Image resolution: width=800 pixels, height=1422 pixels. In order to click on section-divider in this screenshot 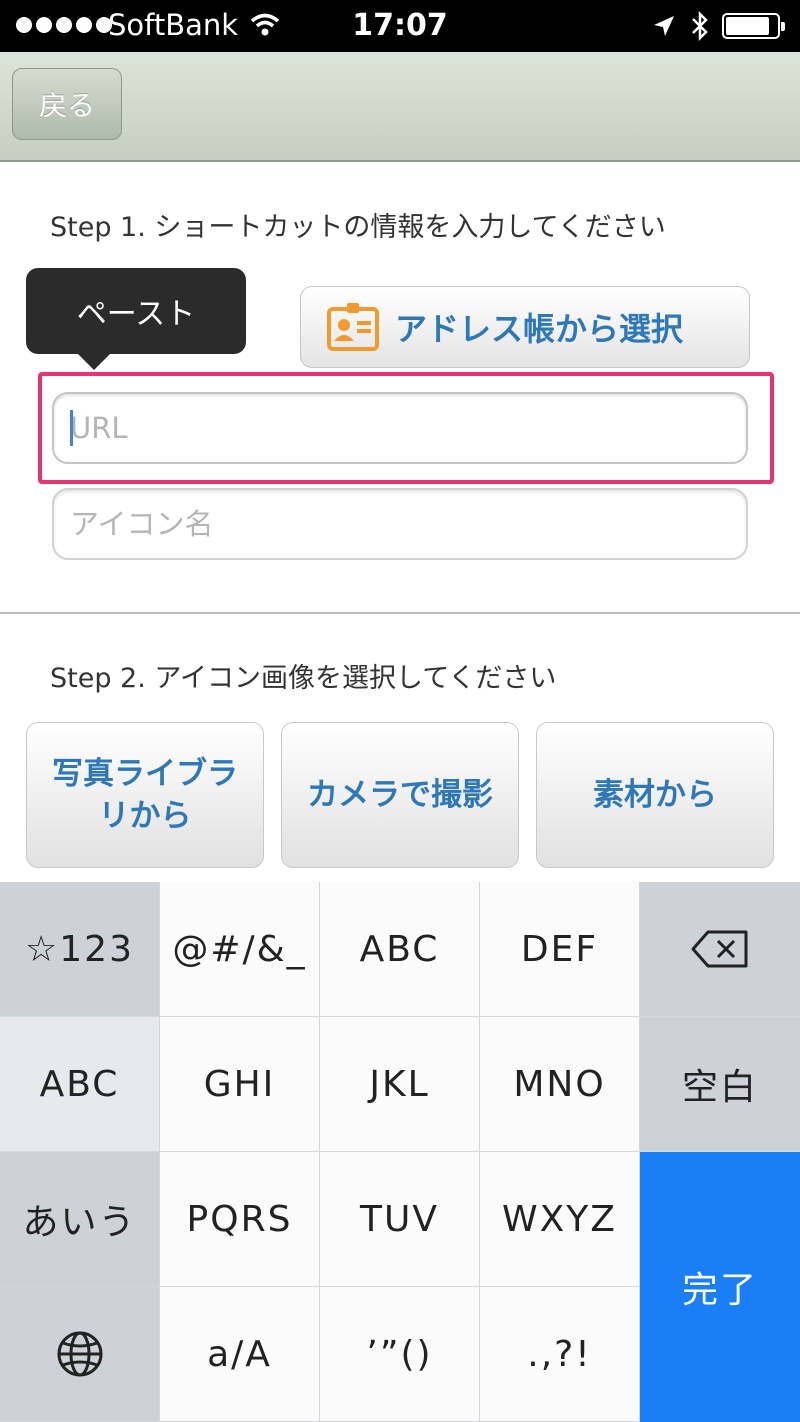, I will do `click(400, 613)`.